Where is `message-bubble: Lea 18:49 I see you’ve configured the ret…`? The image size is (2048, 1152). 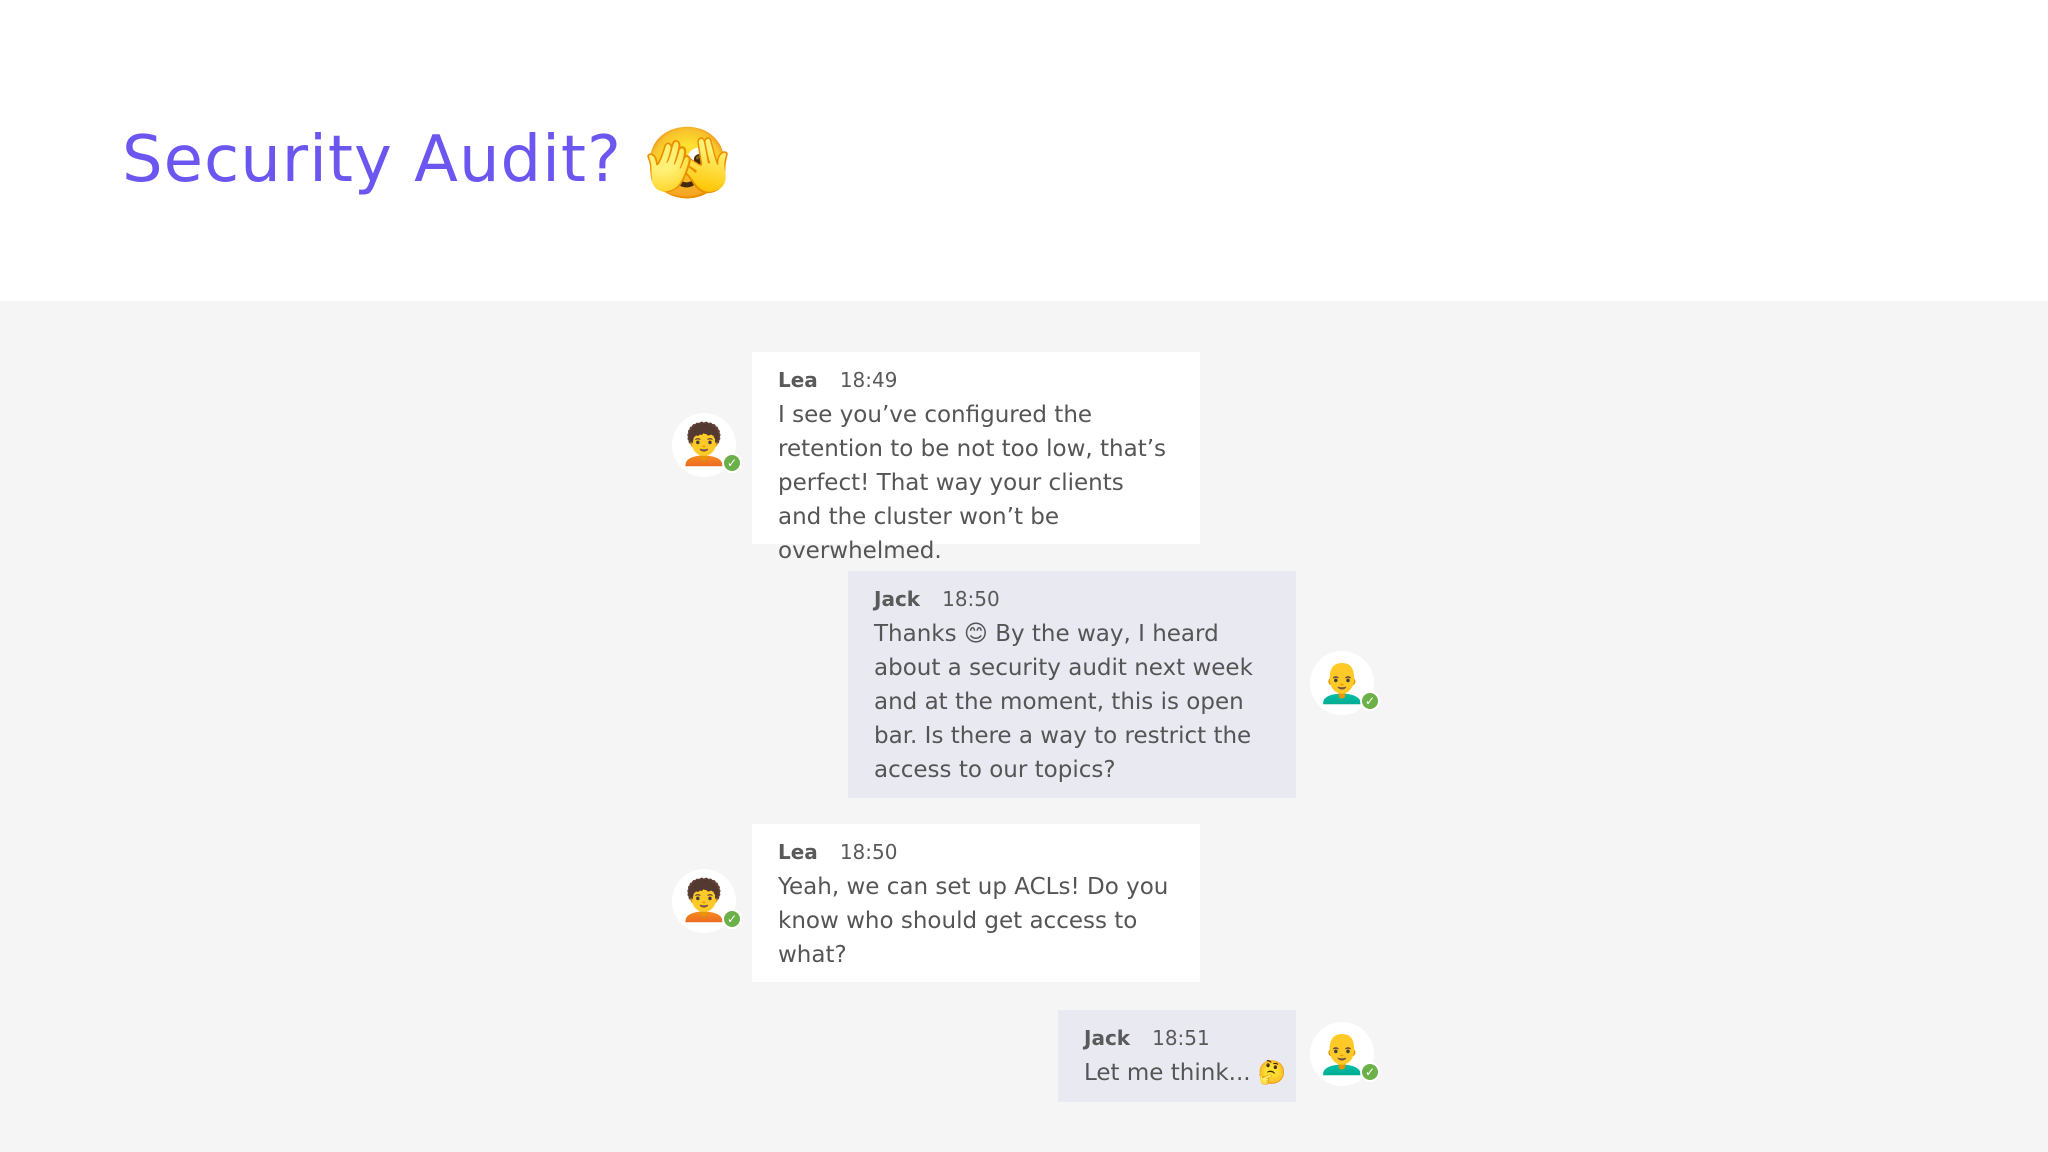 message-bubble: Lea 18:49 I see you’ve configured the ret… is located at coordinates (976, 458).